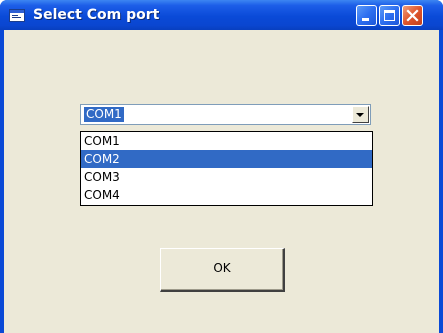  I want to click on dropdown-option-com1: COM1, so click(226, 141).